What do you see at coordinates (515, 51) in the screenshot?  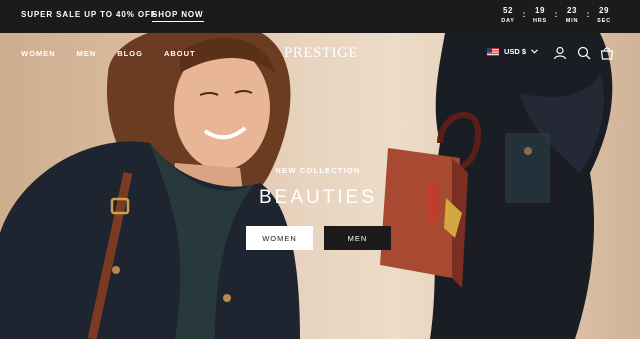 I see `currency-label: USD $` at bounding box center [515, 51].